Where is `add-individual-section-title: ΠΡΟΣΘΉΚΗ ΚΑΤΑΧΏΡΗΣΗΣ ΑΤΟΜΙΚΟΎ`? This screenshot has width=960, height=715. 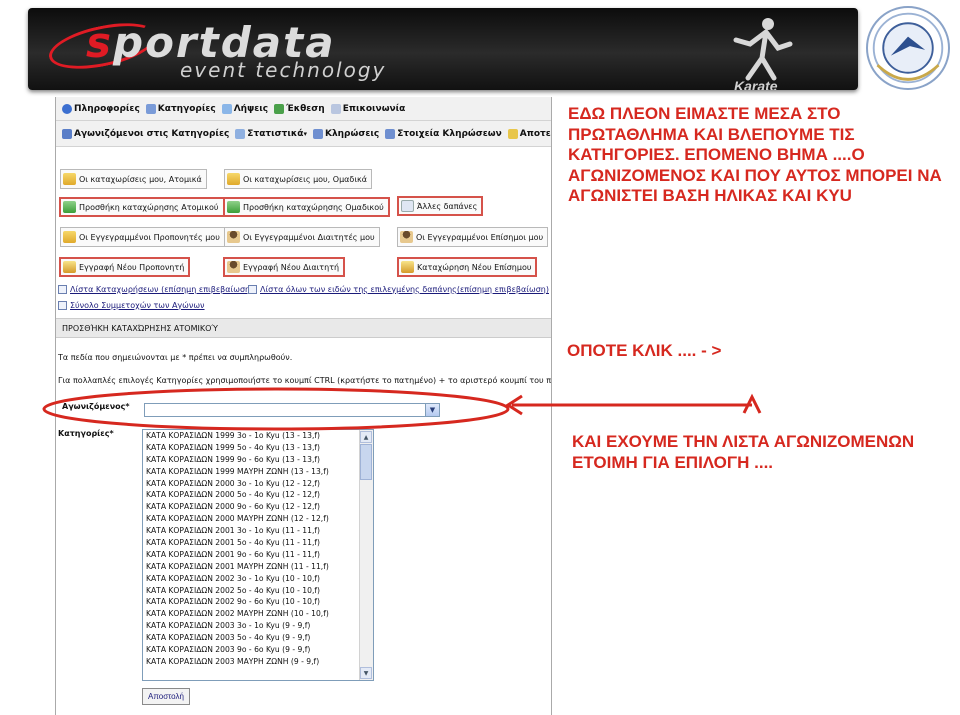 add-individual-section-title: ΠΡΟΣΘΉΚΗ ΚΑΤΑΧΏΡΗΣΗΣ ΑΤΟΜΙΚΟΎ is located at coordinates (303, 328).